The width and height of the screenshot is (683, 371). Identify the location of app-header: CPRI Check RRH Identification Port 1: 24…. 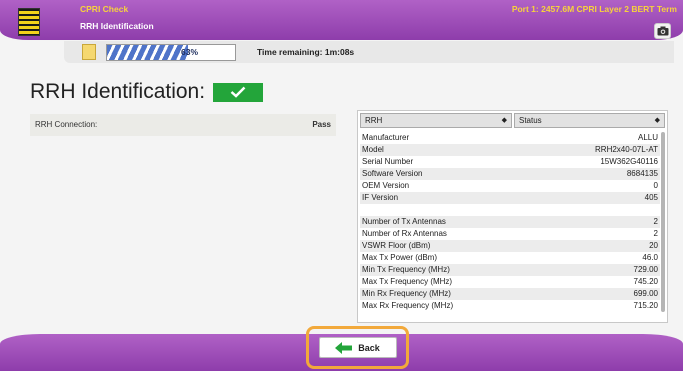
(341, 20).